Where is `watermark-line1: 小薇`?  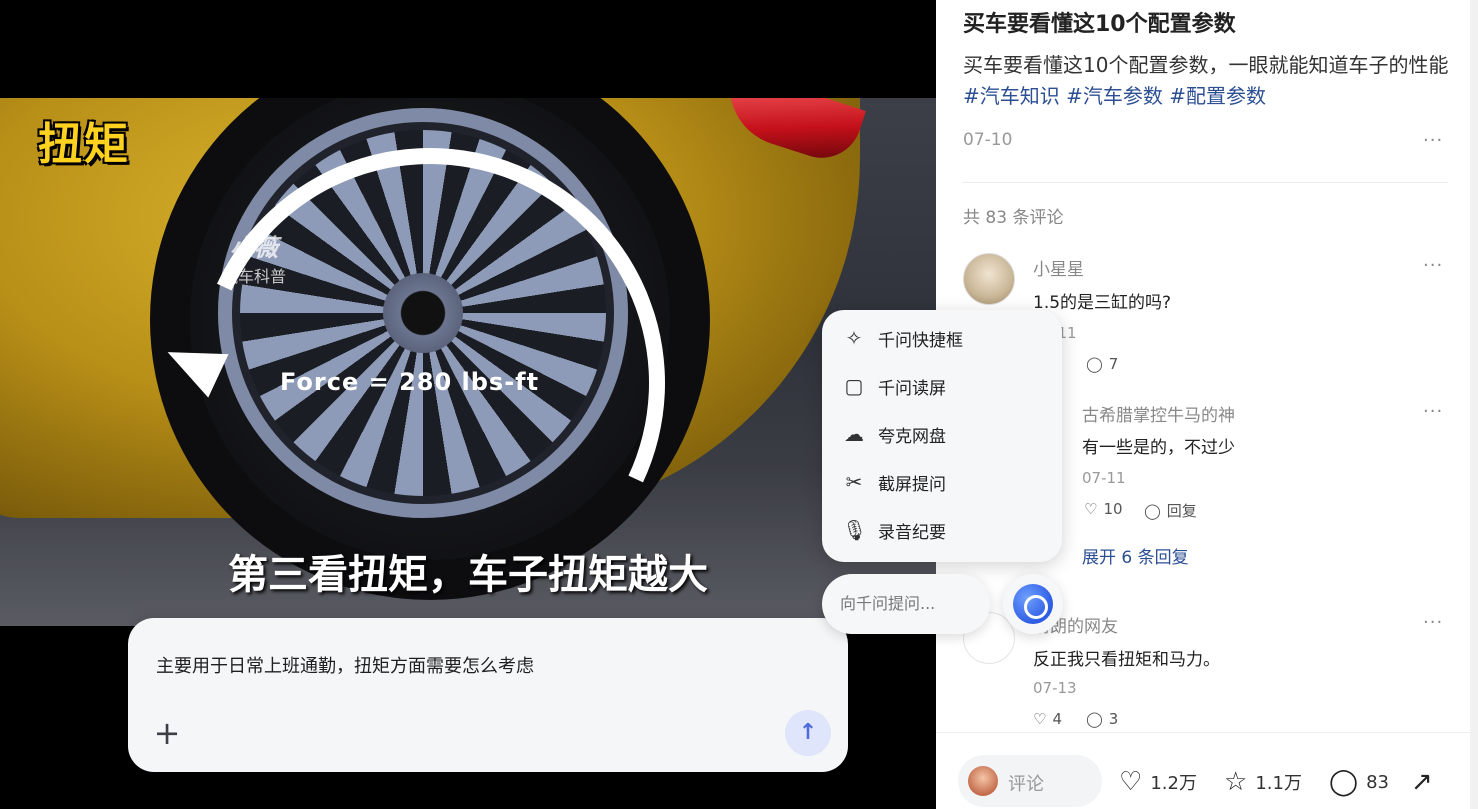
watermark-line1: 小薇 is located at coordinates (254, 248).